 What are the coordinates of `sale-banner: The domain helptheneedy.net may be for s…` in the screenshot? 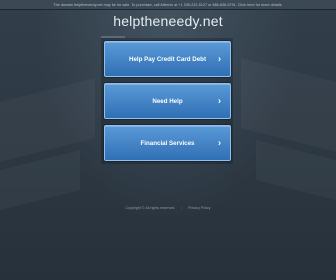 It's located at (168, 5).